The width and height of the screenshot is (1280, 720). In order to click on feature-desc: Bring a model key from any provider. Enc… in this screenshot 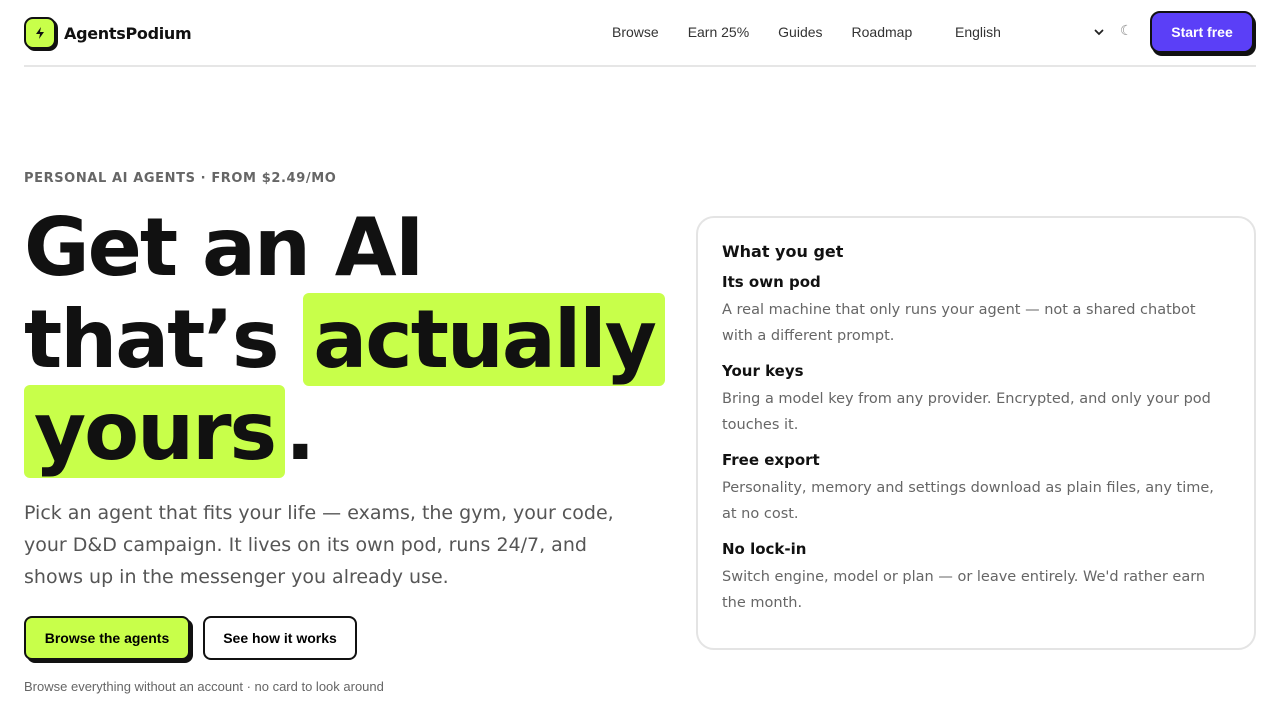, I will do `click(966, 412)`.